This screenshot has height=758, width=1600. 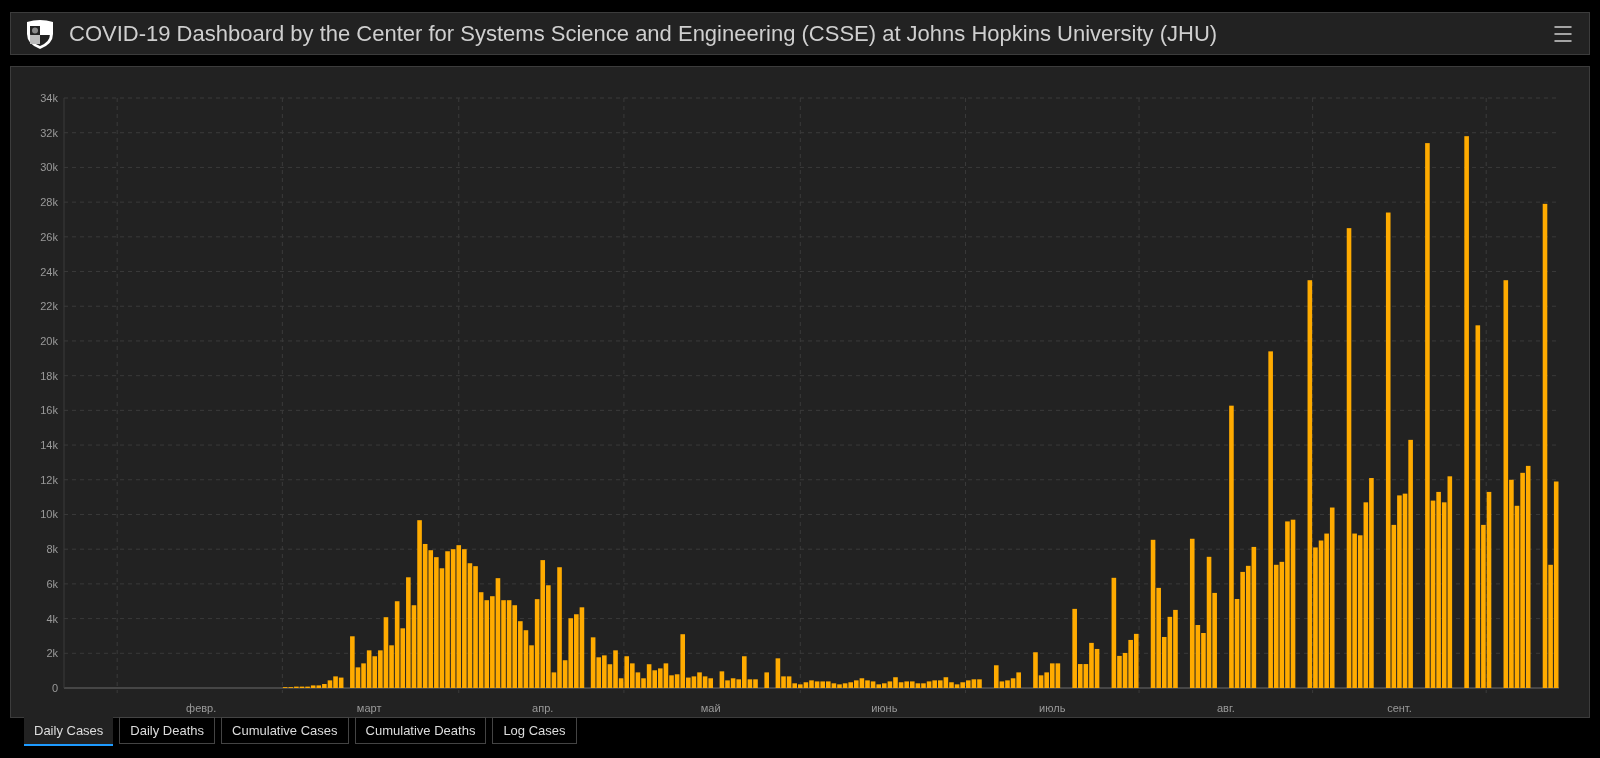 What do you see at coordinates (1226, 708) in the screenshot?
I see `x-axis-label: авг.` at bounding box center [1226, 708].